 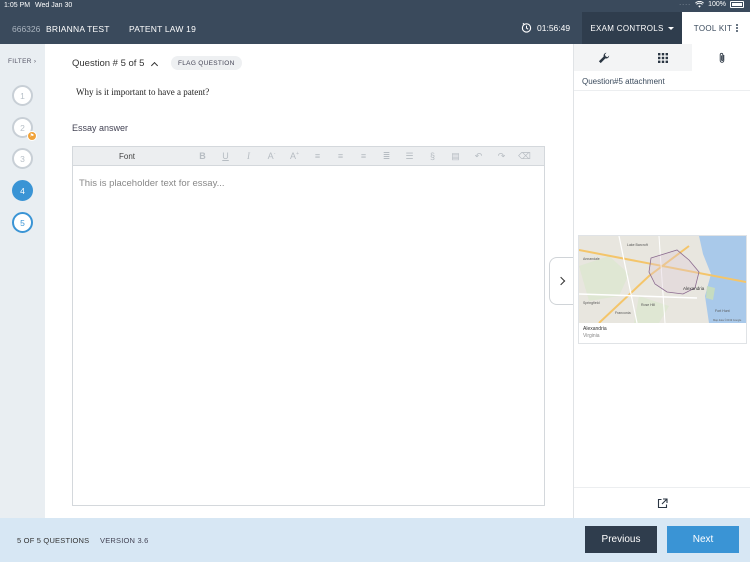 I want to click on wrench-icon, so click(x=603, y=57).